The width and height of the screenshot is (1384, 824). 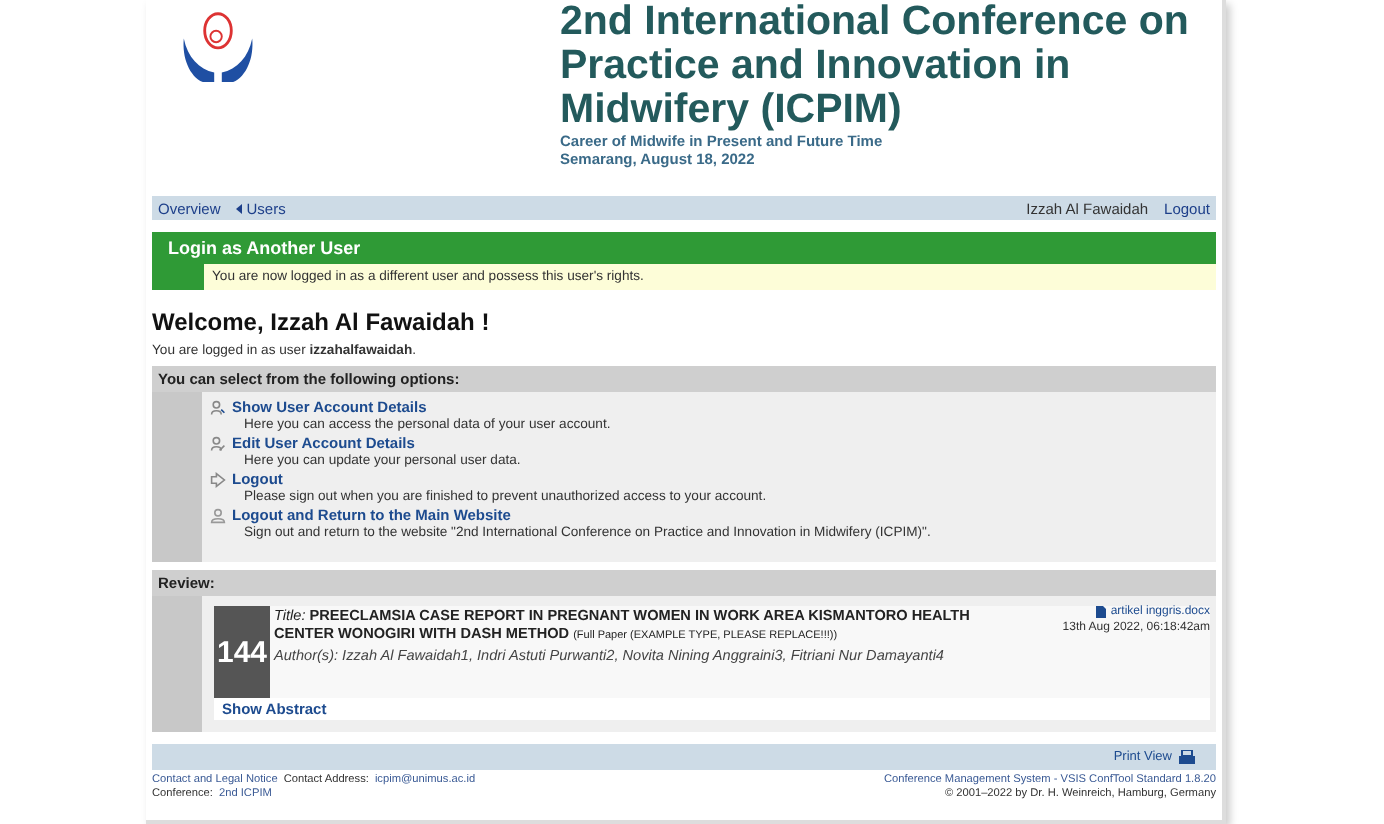 What do you see at coordinates (177, 664) in the screenshot?
I see `section-side-stripe` at bounding box center [177, 664].